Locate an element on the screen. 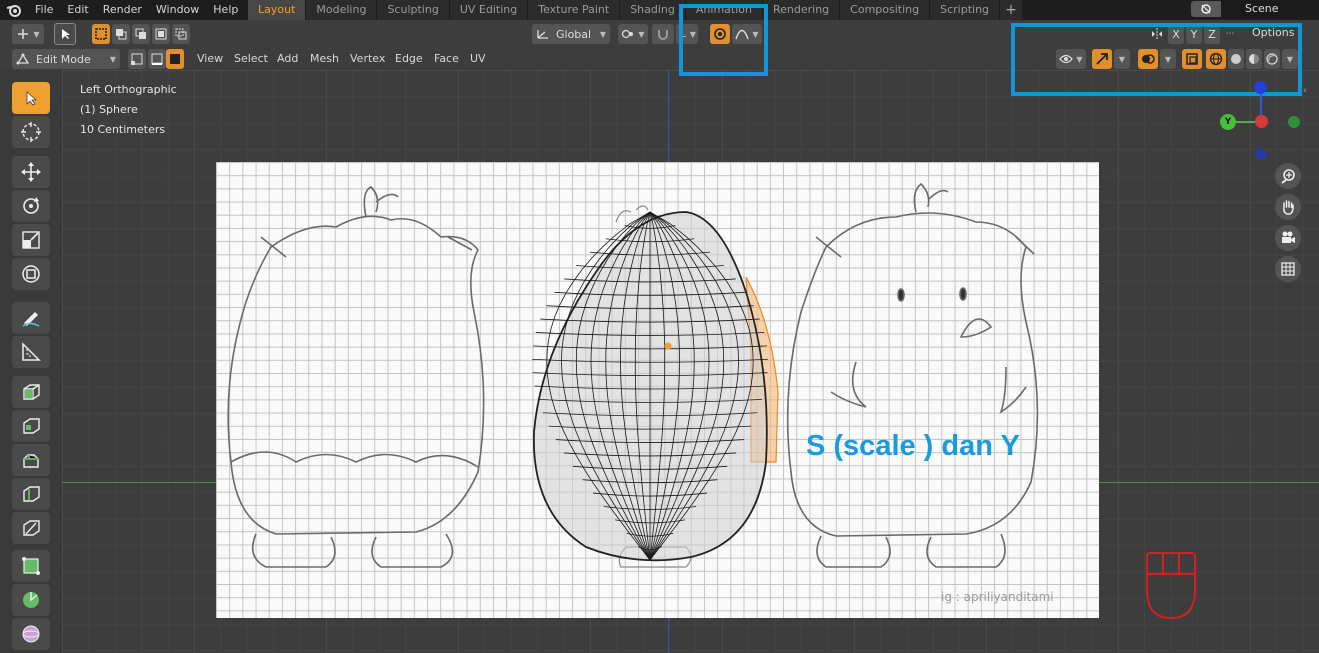 This screenshot has width=1319, height=653. inset-faces-tool is located at coordinates (31, 426).